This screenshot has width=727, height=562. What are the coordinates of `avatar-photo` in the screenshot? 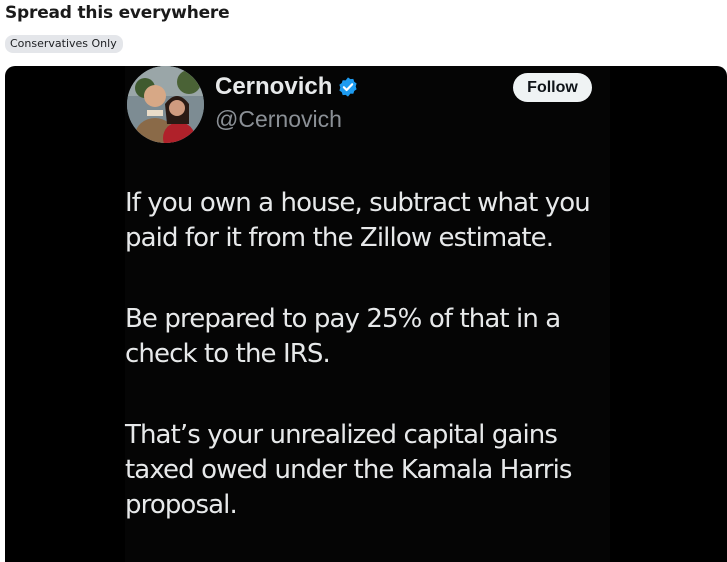 It's located at (165, 104).